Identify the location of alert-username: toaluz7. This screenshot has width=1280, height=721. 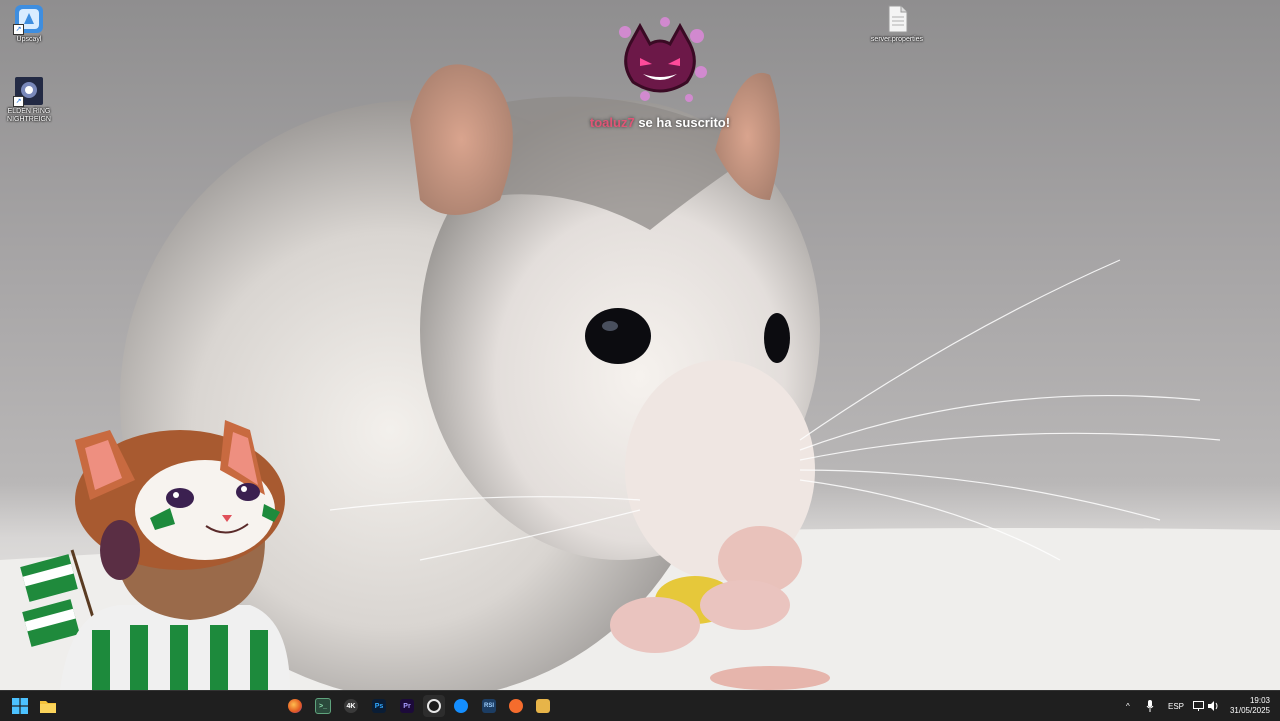
(612, 122).